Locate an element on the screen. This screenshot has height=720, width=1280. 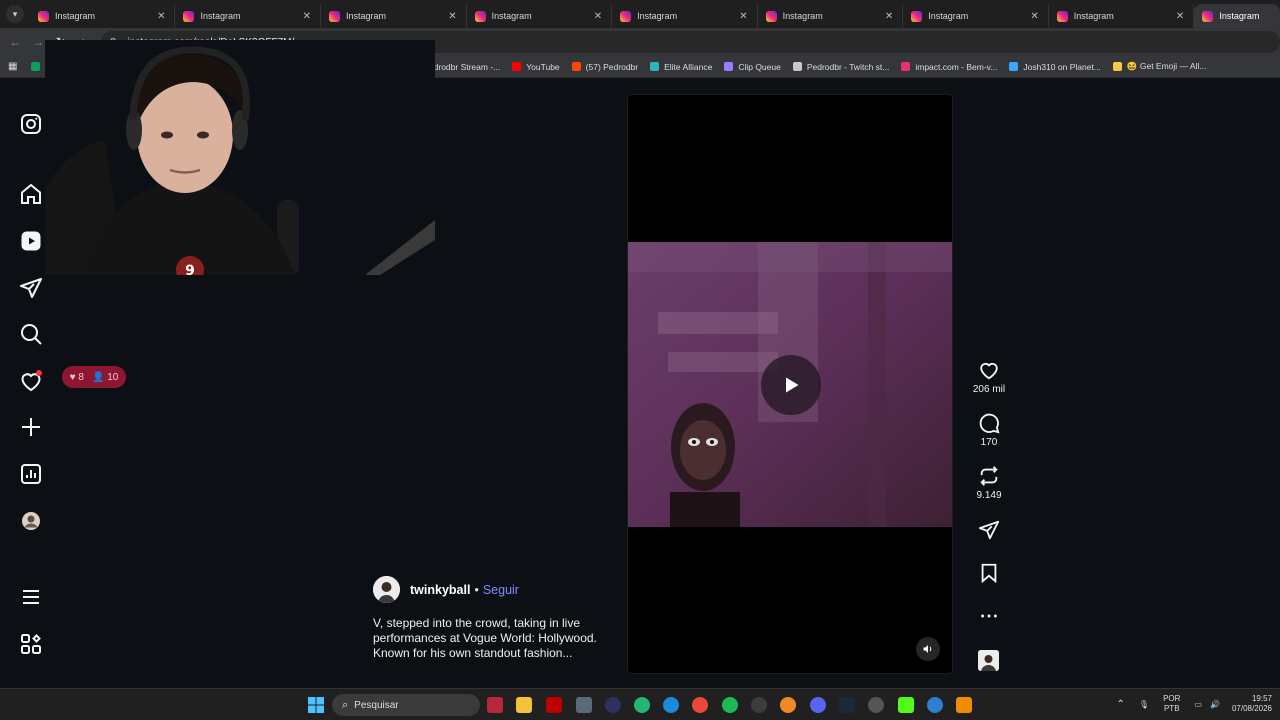
notification-summary-pill: ♥ 8 👤 10 is located at coordinates (94, 377).